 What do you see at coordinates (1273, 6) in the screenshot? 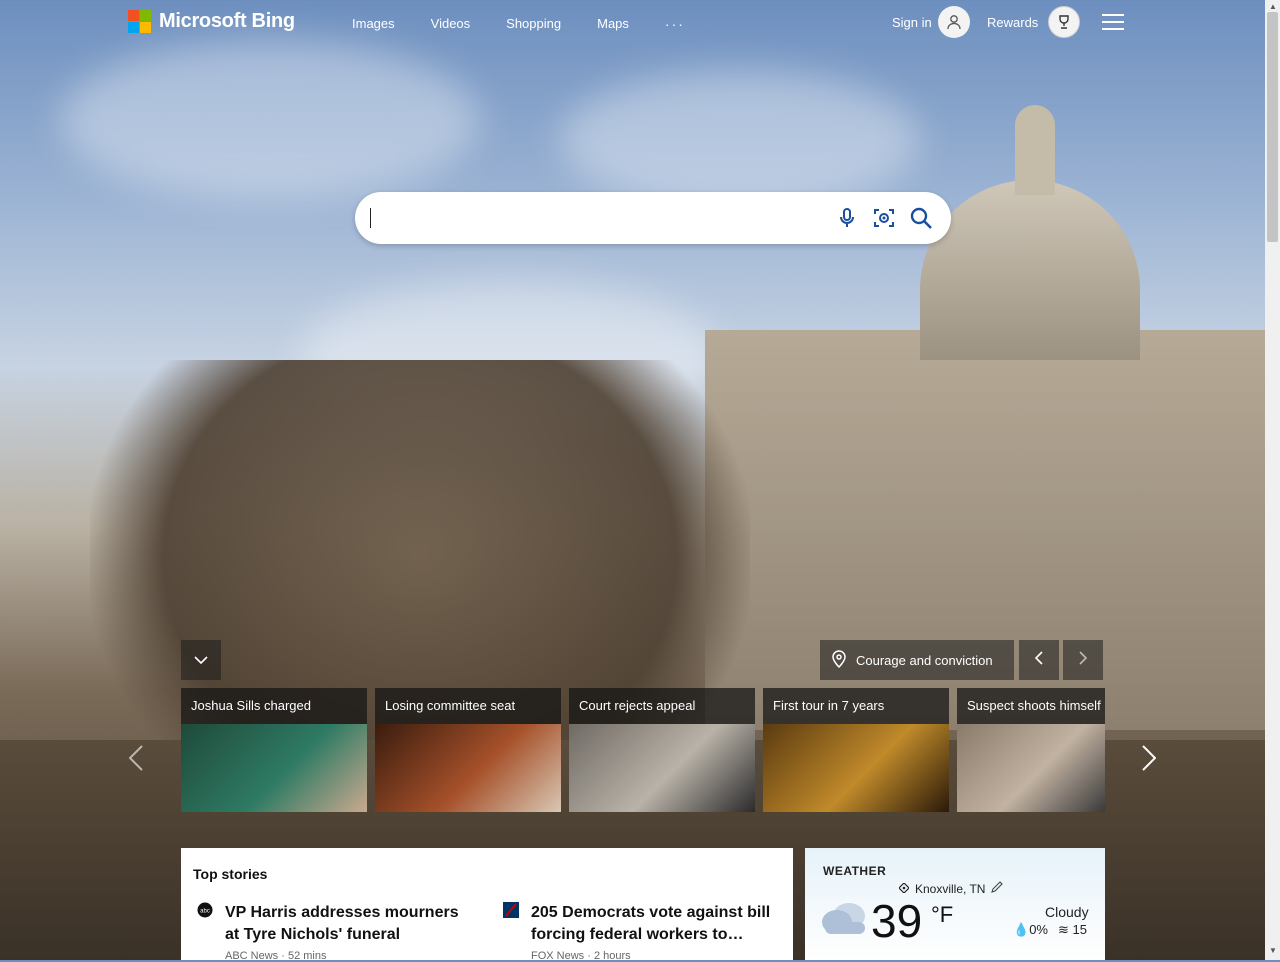
I see `scroll-up-arrow-icon: ▲` at bounding box center [1273, 6].